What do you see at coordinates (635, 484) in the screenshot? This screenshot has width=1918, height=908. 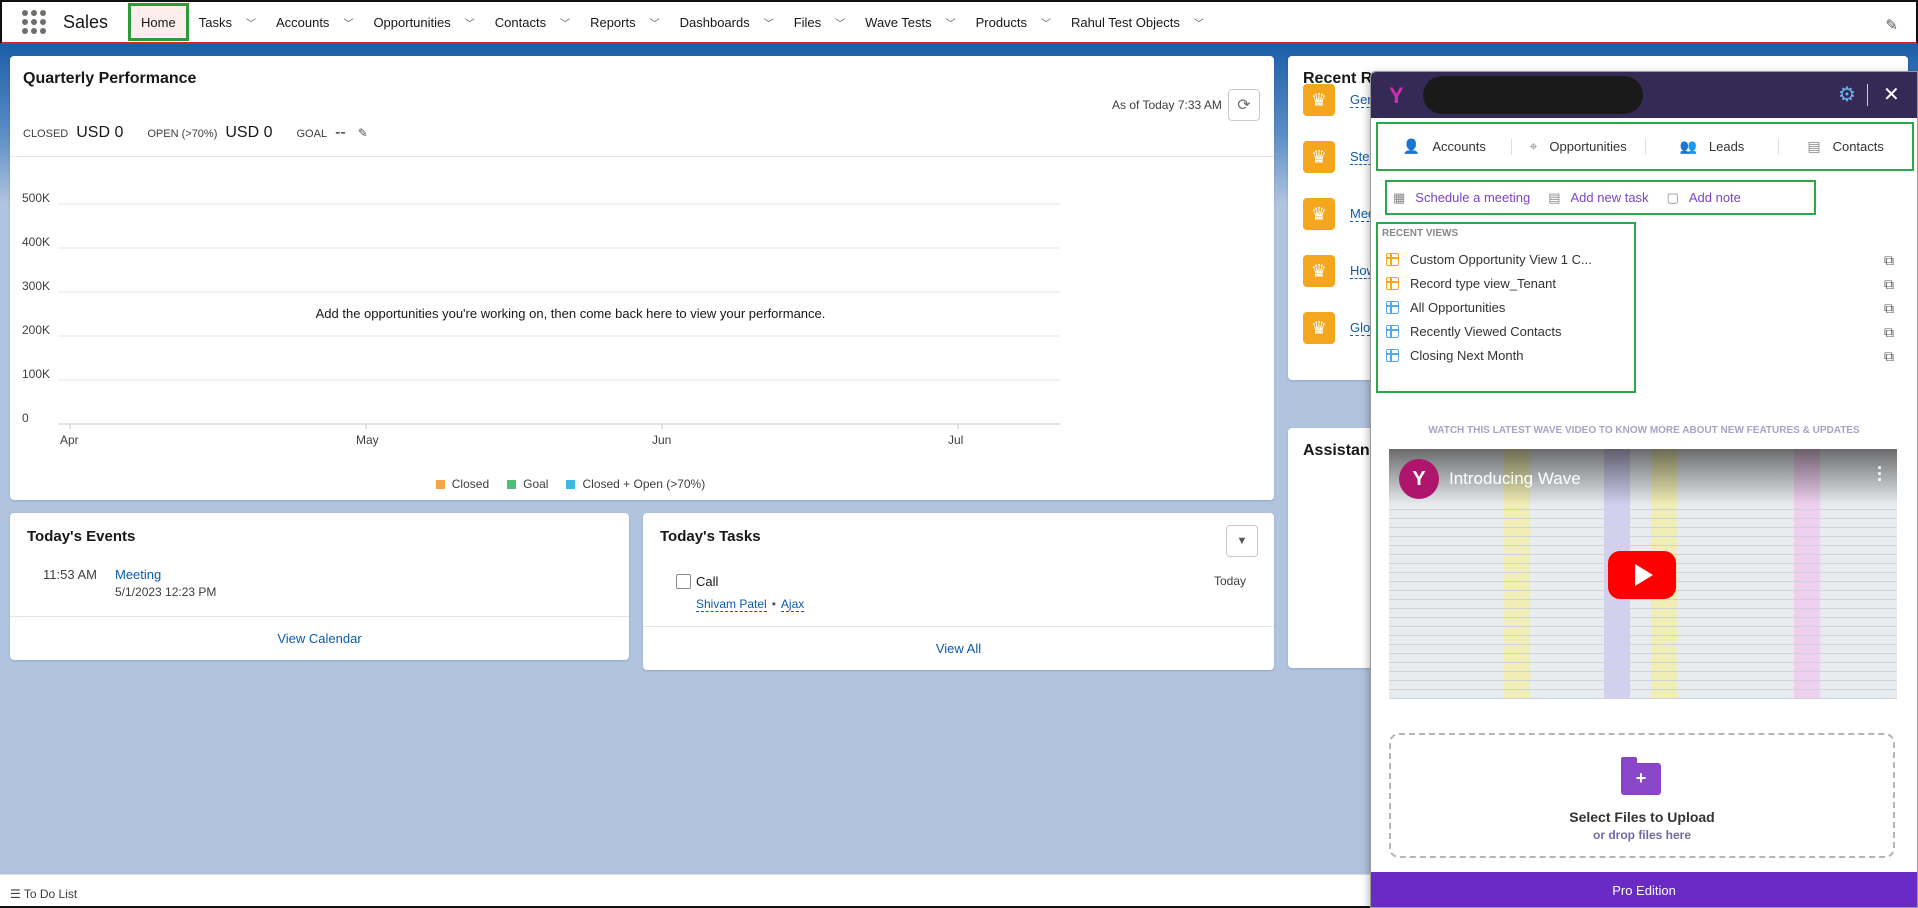 I see `legend-item: Closed + Open (>70%)` at bounding box center [635, 484].